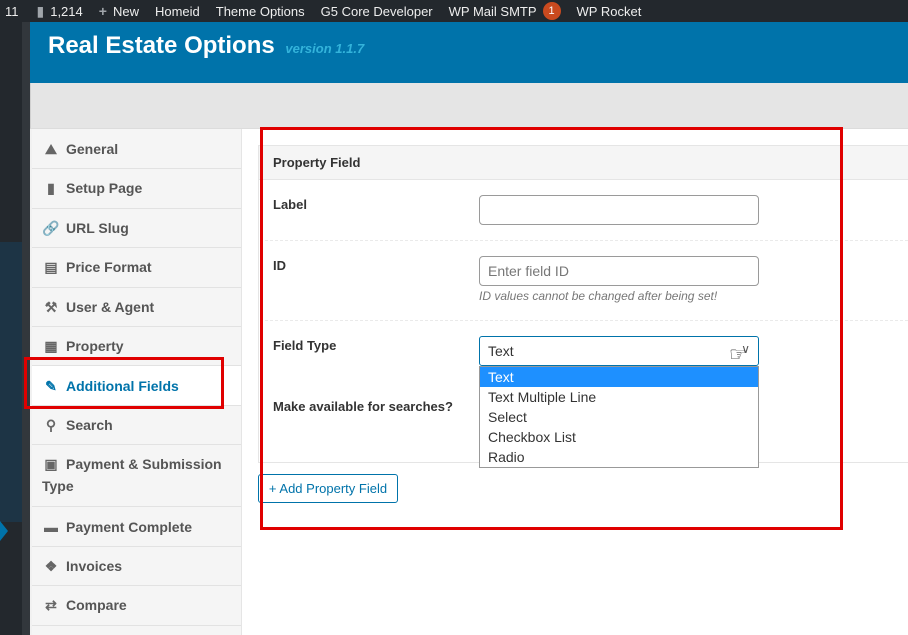 The height and width of the screenshot is (635, 908). Describe the element at coordinates (177, 11) in the screenshot. I see `admin-bar-site-name: Homeid` at that location.